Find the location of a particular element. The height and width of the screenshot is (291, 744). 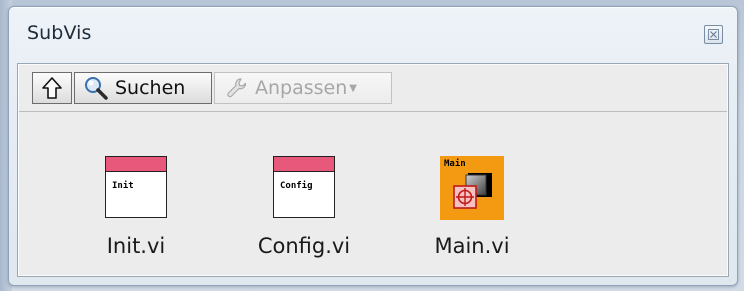

search-button-label: Suchen is located at coordinates (150, 88).